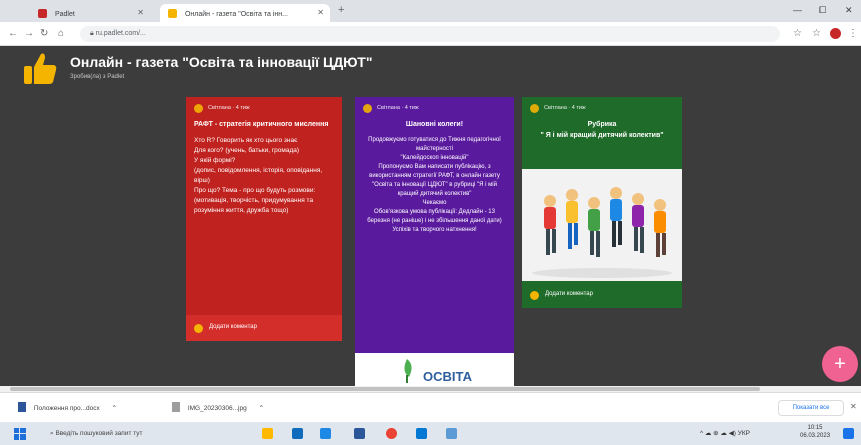 Image resolution: width=861 pixels, height=445 pixels. I want to click on system-tray: ^ ☁ ⊕ ☁ ◀) УКР, so click(725, 433).